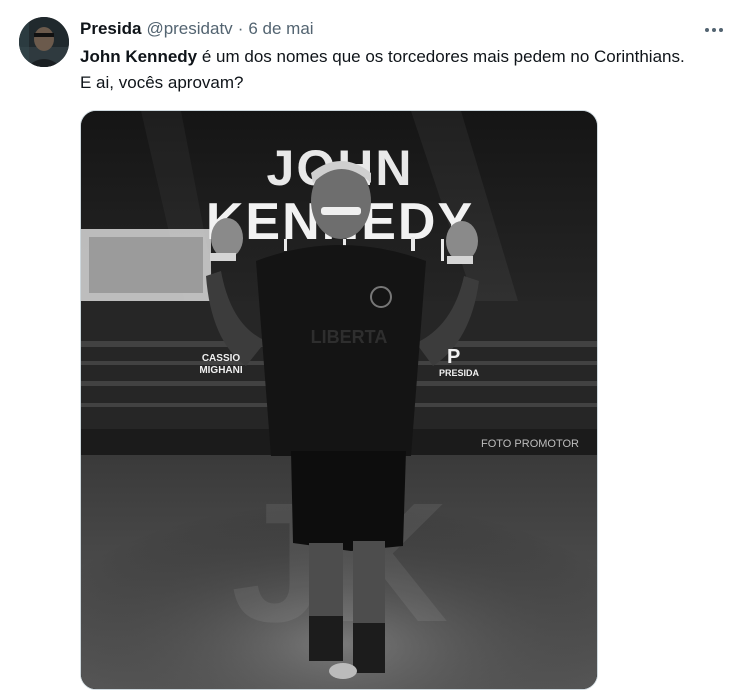  I want to click on more-horizontal-icon, so click(714, 30).